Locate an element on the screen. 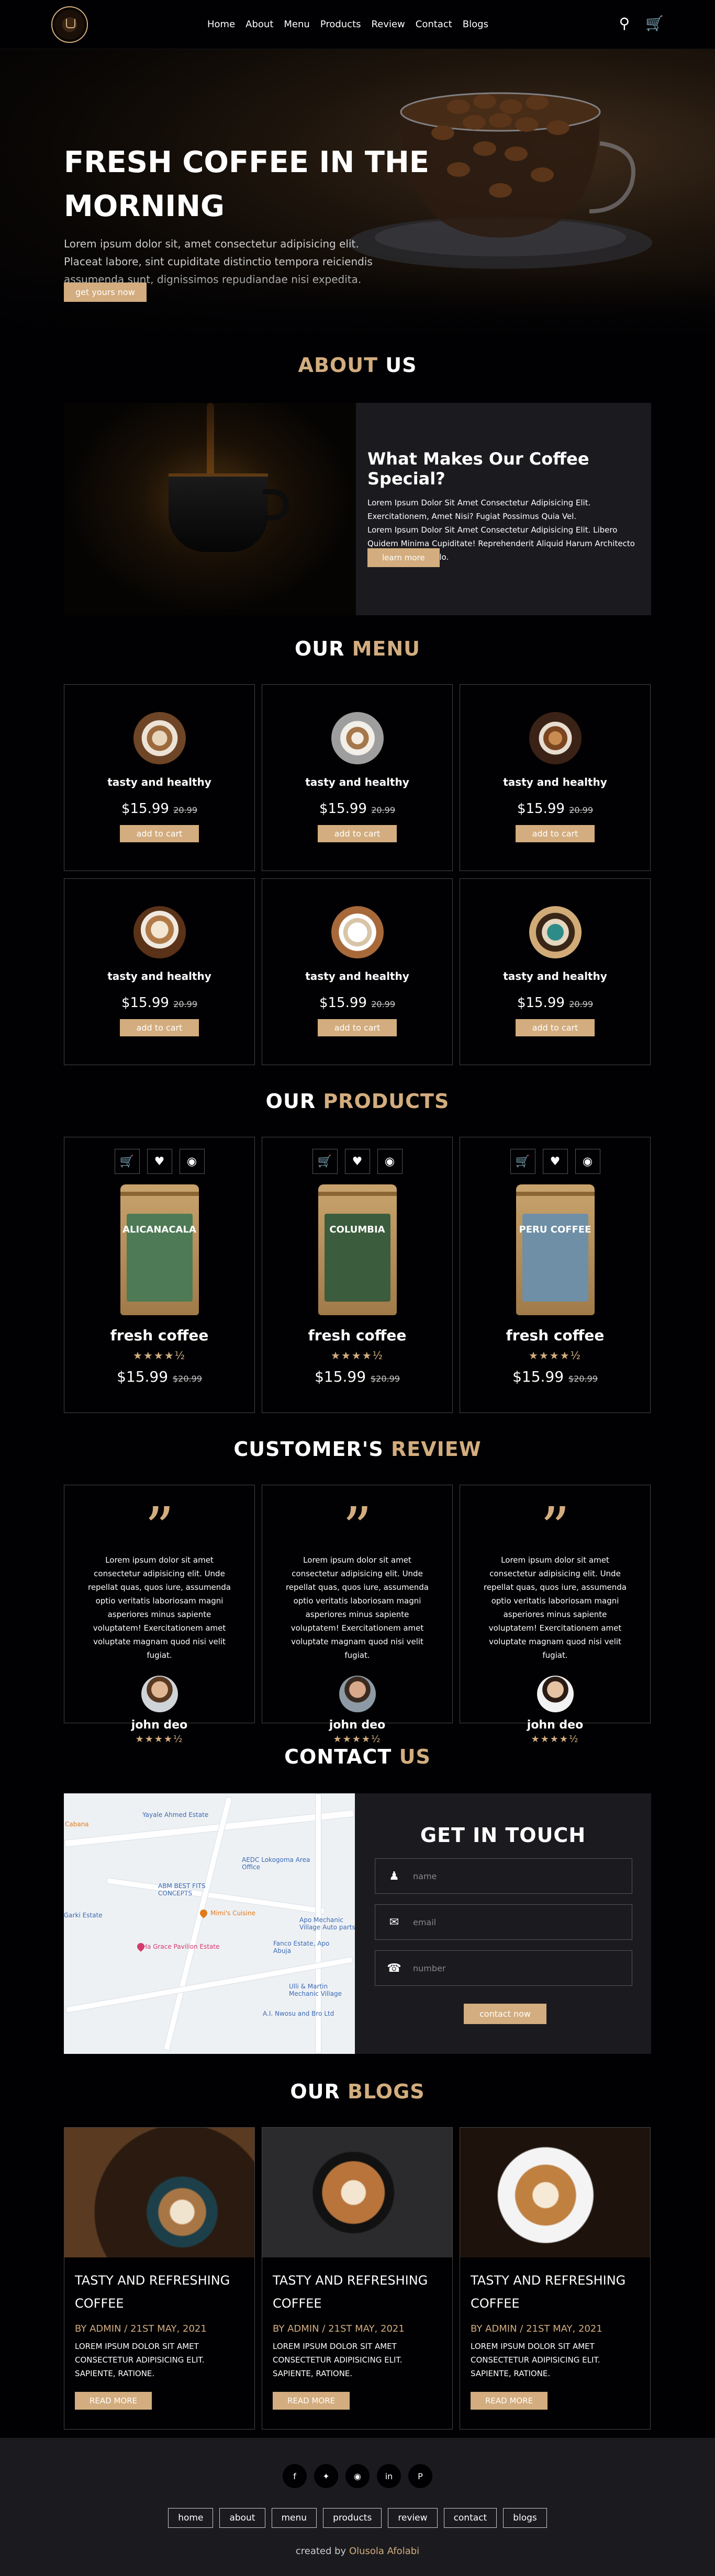  products-heading: OUR PRODUCTS is located at coordinates (357, 1101).